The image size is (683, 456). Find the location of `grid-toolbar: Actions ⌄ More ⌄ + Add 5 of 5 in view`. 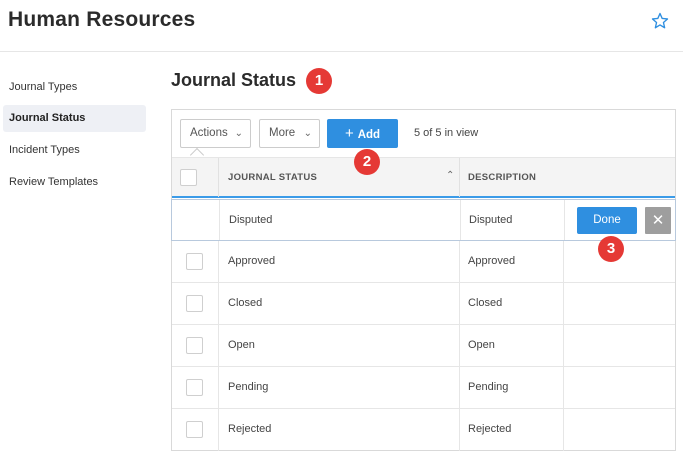

grid-toolbar: Actions ⌄ More ⌄ + Add 5 of 5 in view is located at coordinates (423, 136).